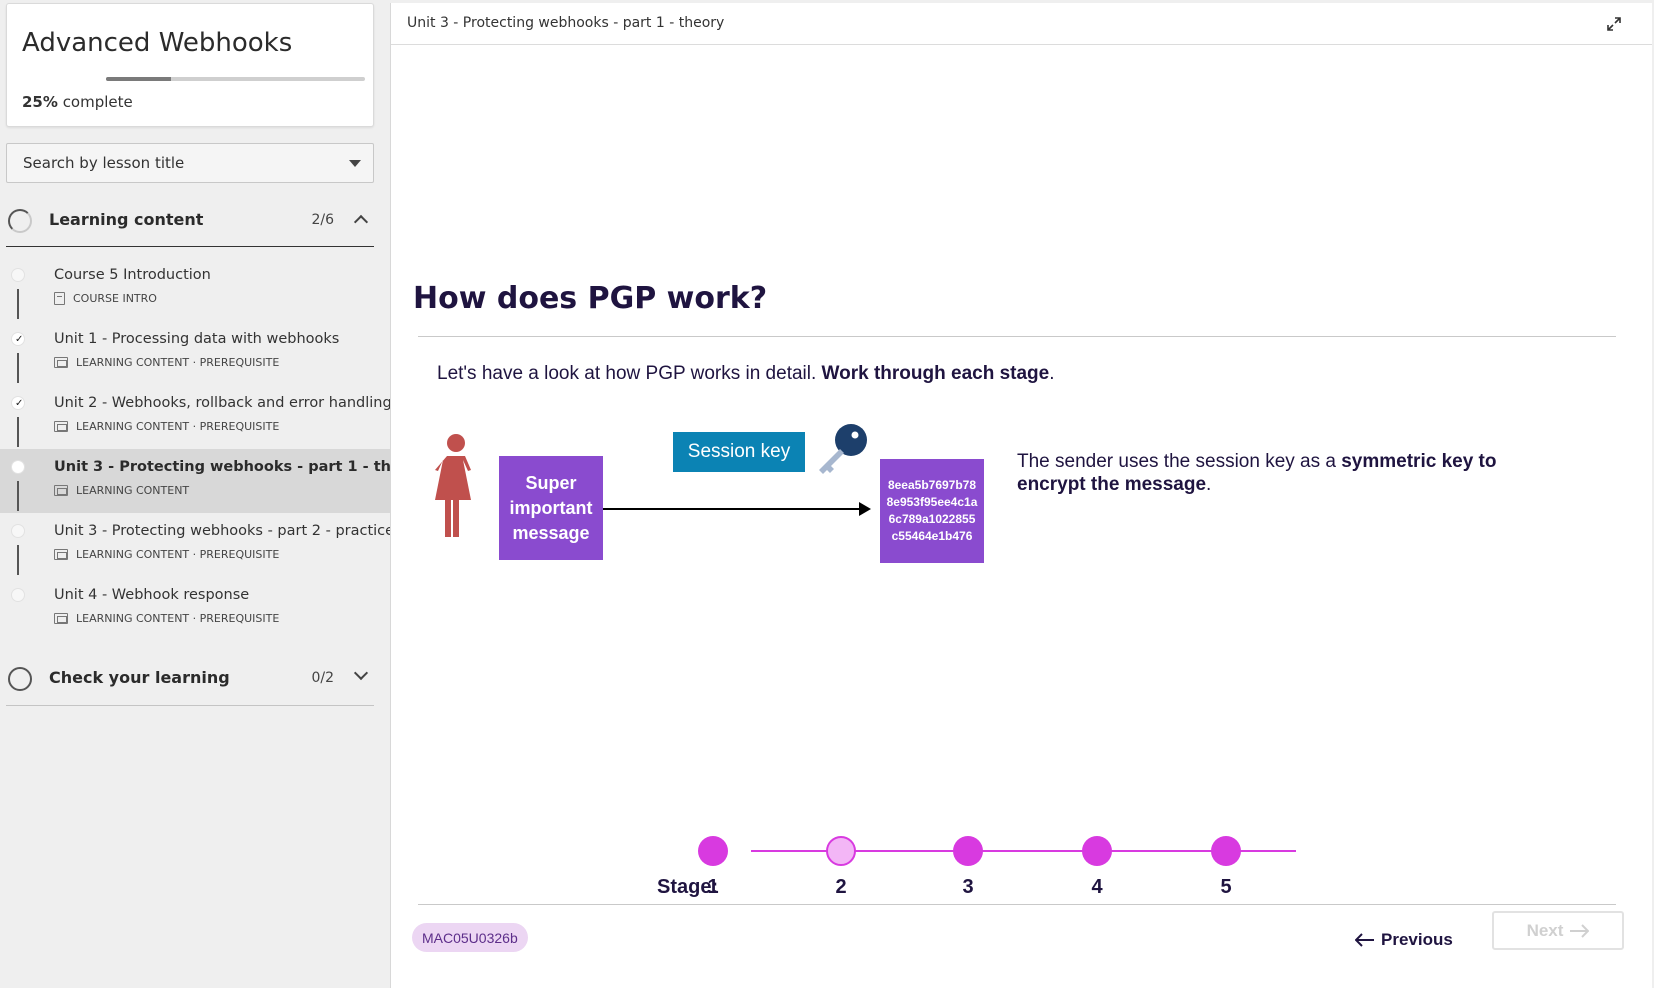 The image size is (1654, 988). What do you see at coordinates (1364, 940) in the screenshot?
I see `arrow-left-icon` at bounding box center [1364, 940].